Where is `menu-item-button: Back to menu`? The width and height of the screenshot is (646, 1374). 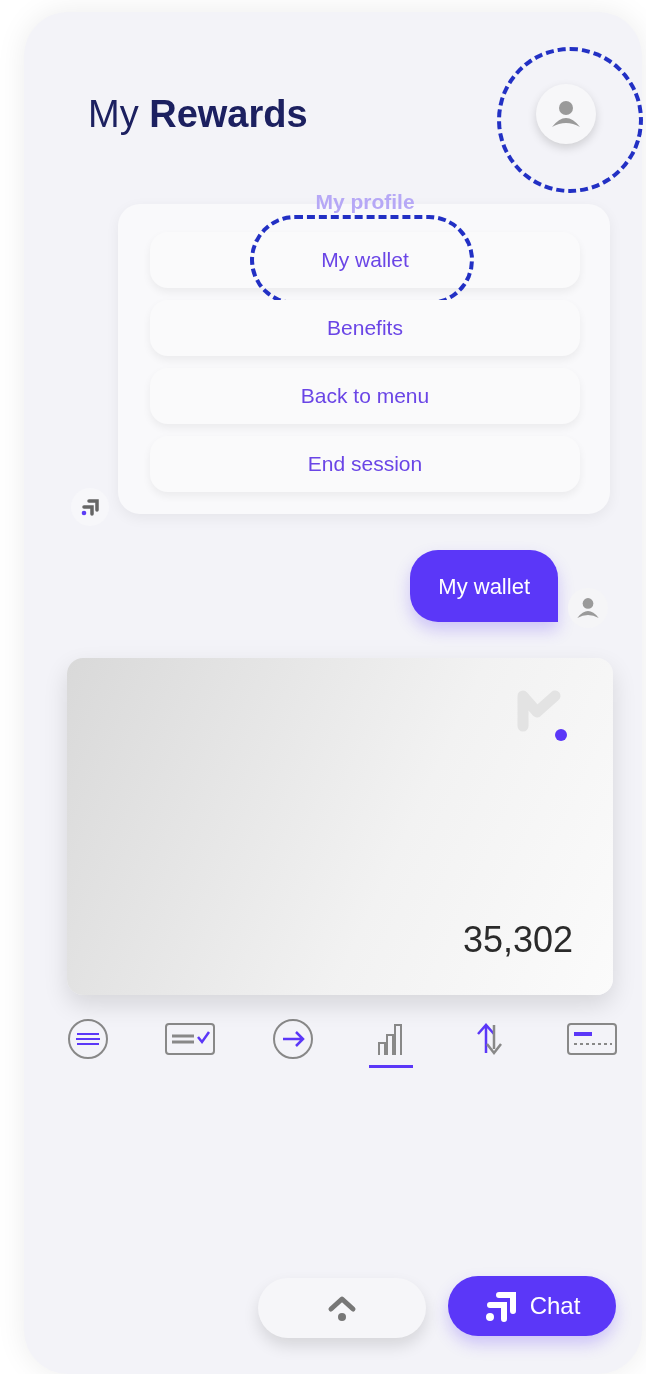
menu-item-button: Back to menu is located at coordinates (365, 396).